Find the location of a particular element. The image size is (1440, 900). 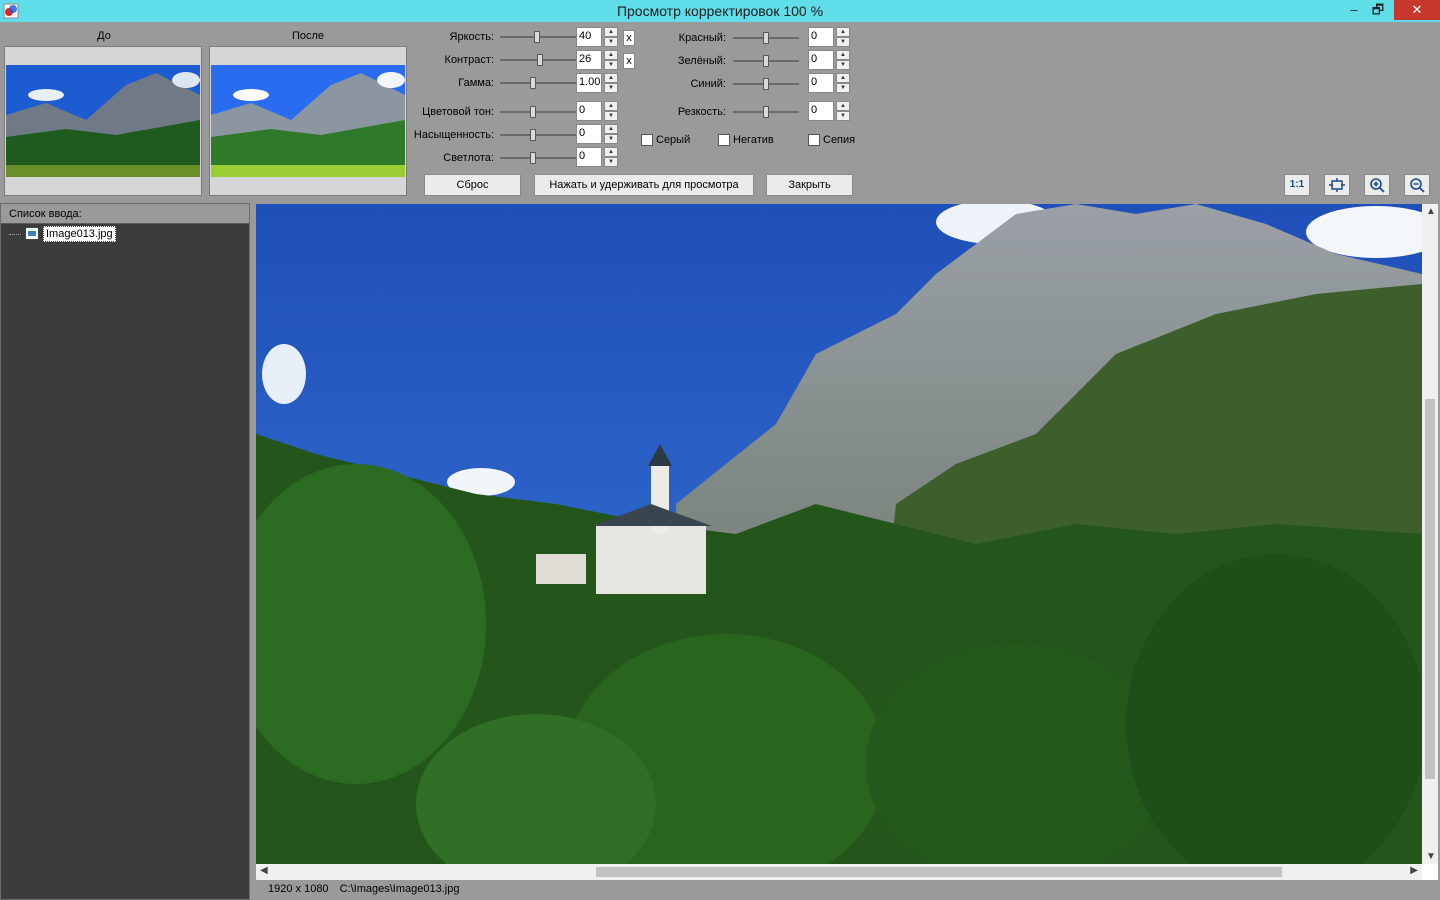

contrast-spinner: 26 ▲ ▼ is located at coordinates (597, 60).